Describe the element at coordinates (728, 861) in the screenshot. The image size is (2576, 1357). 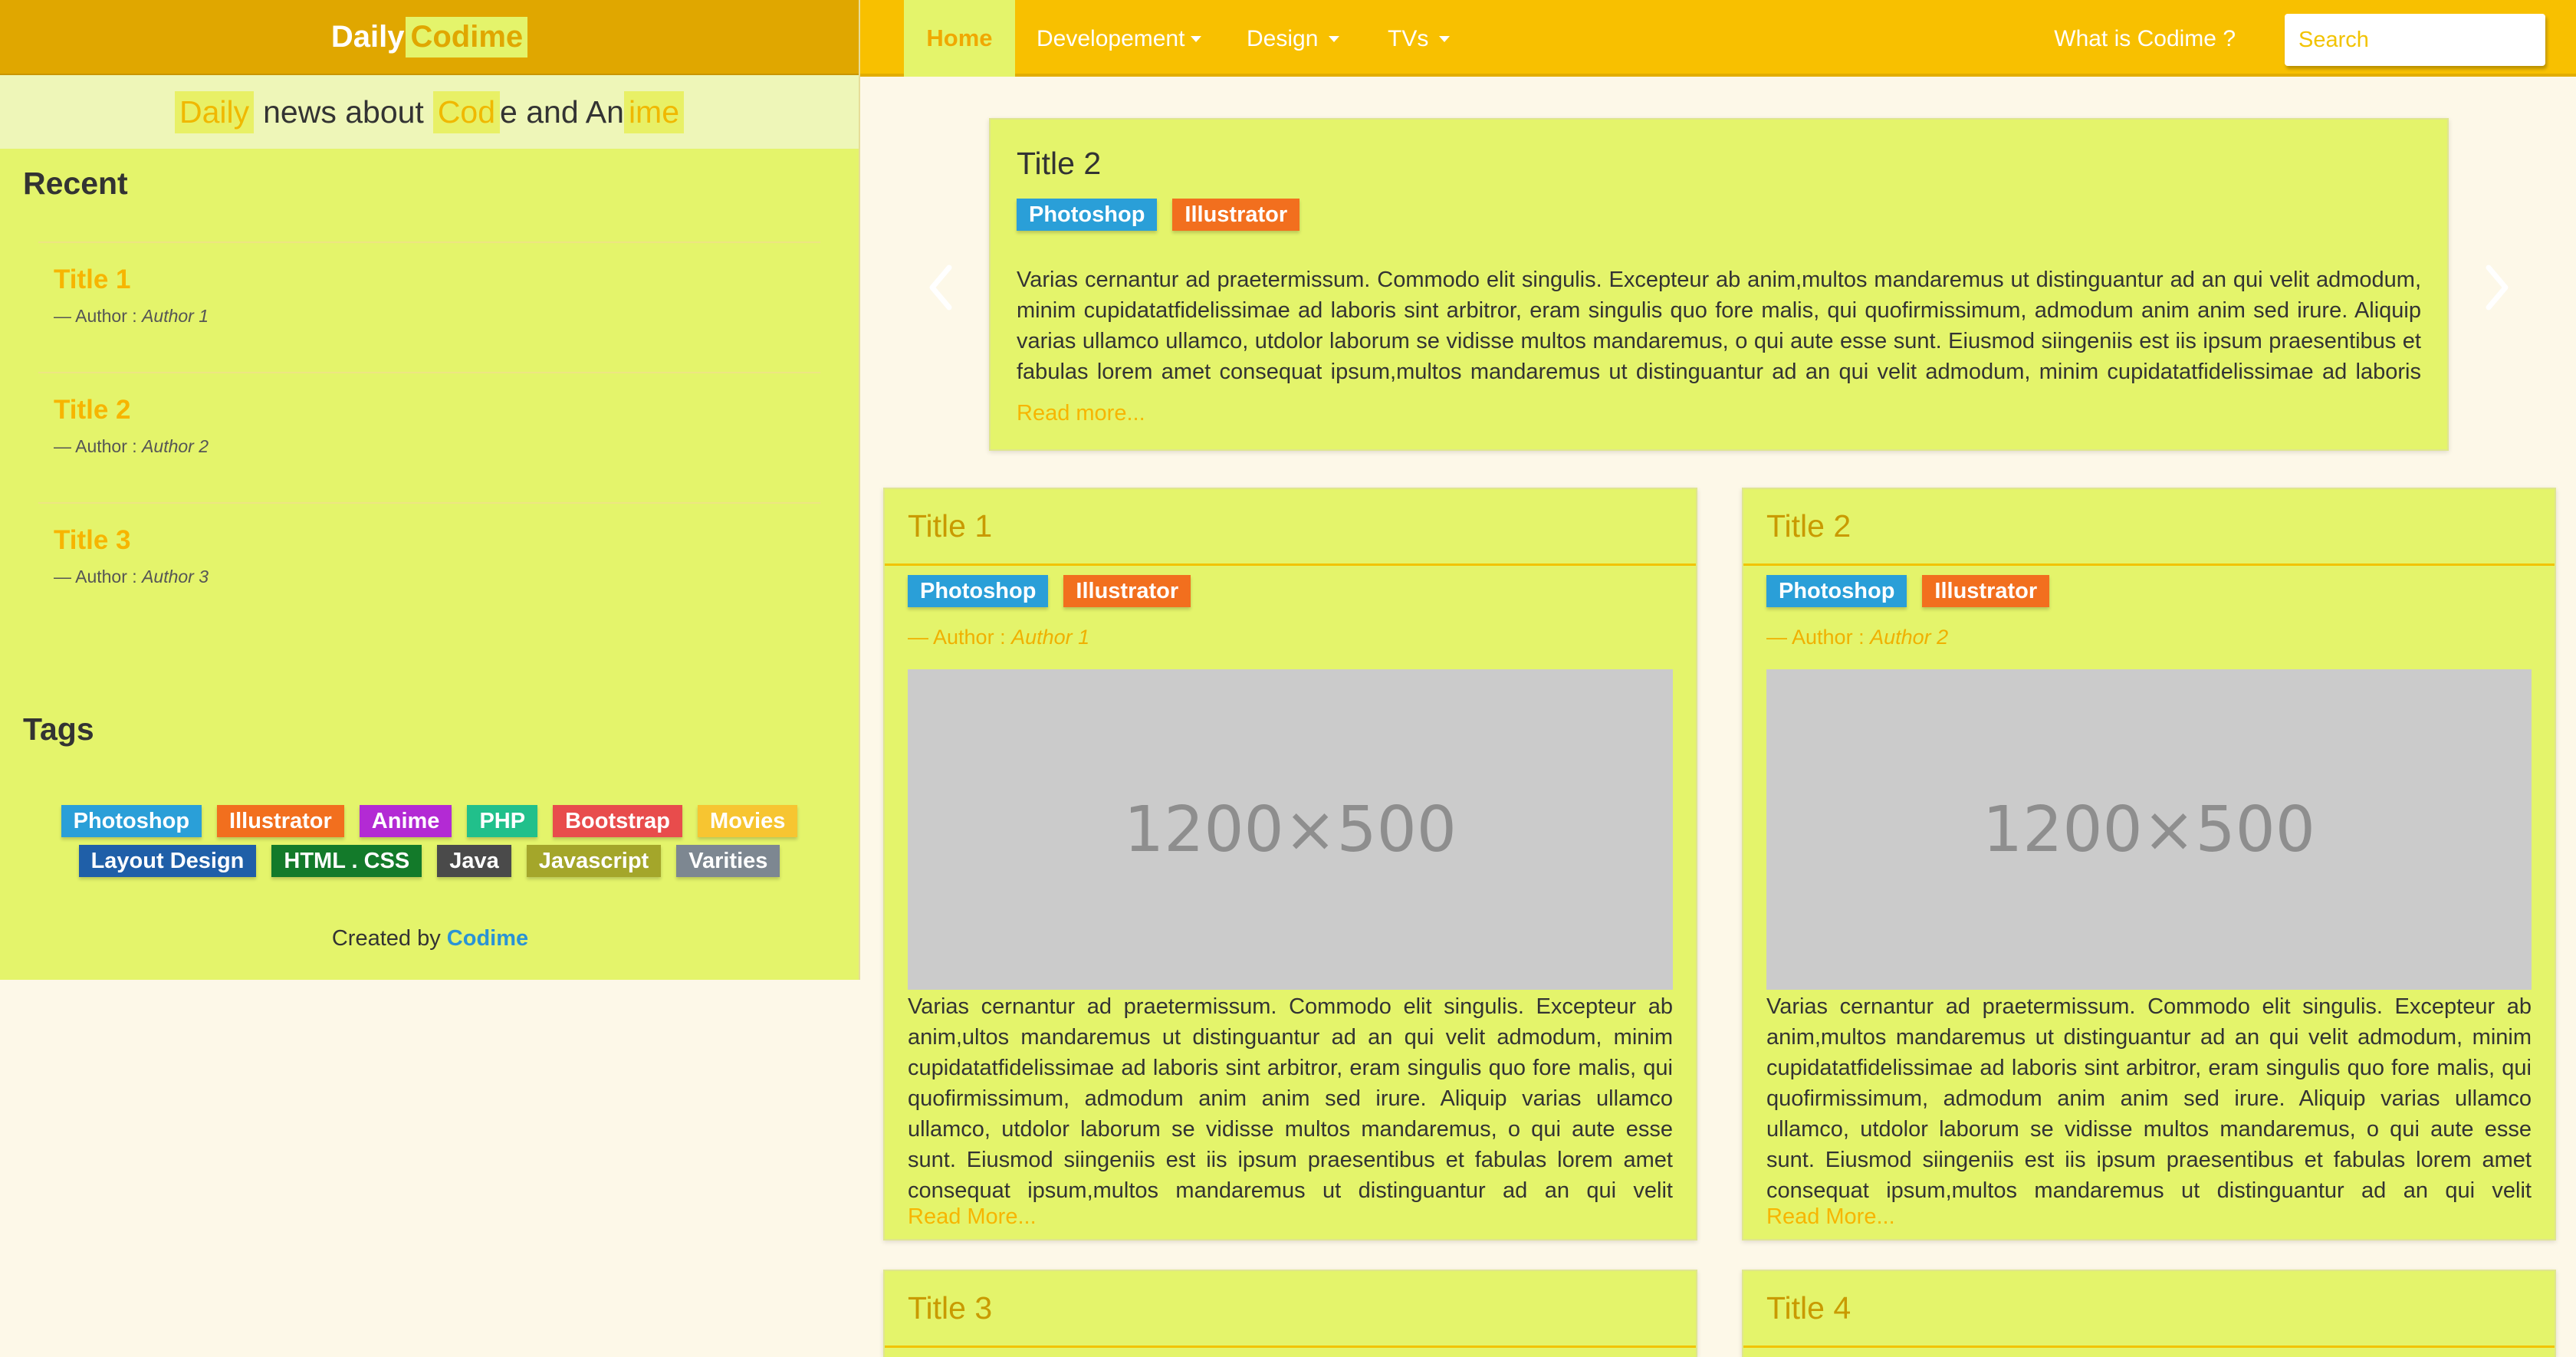
I see `tag-label: Varities` at that location.